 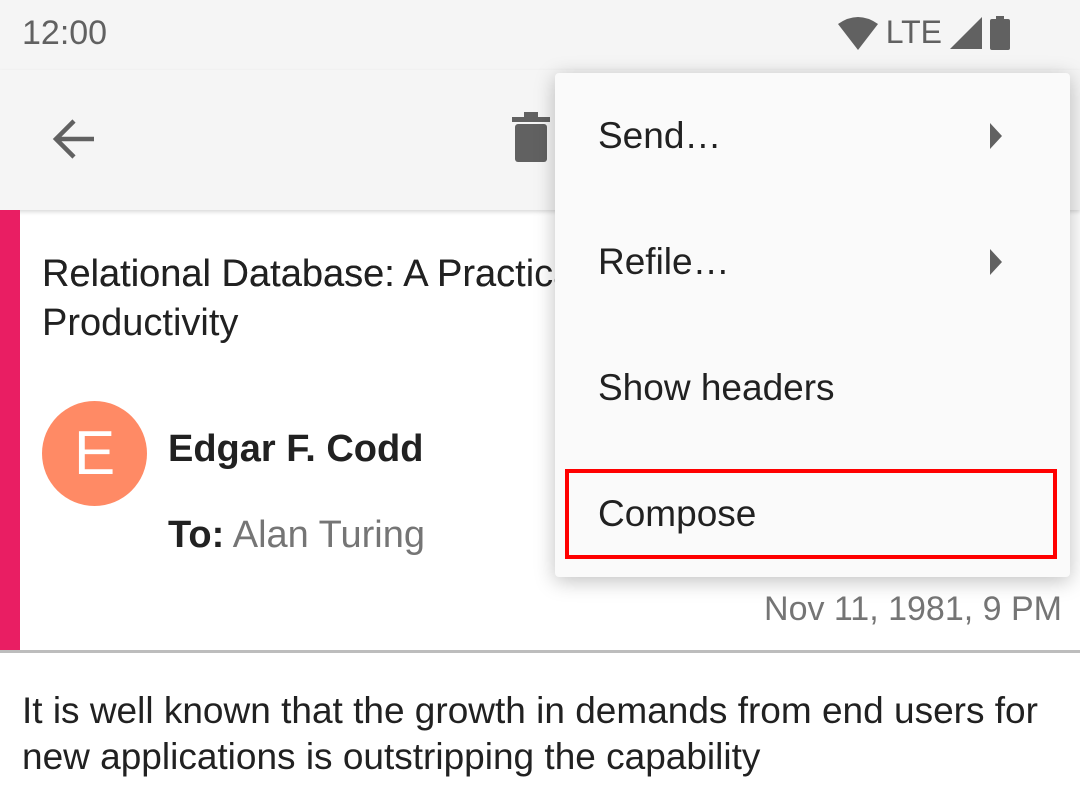 I want to click on wifi-icon, so click(x=857, y=33).